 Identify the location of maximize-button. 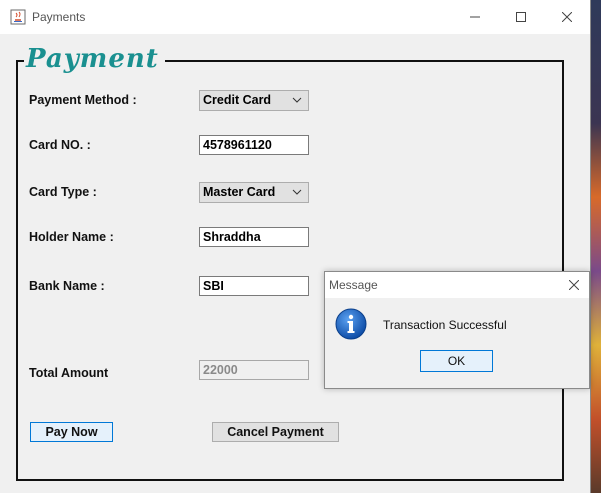
(521, 17).